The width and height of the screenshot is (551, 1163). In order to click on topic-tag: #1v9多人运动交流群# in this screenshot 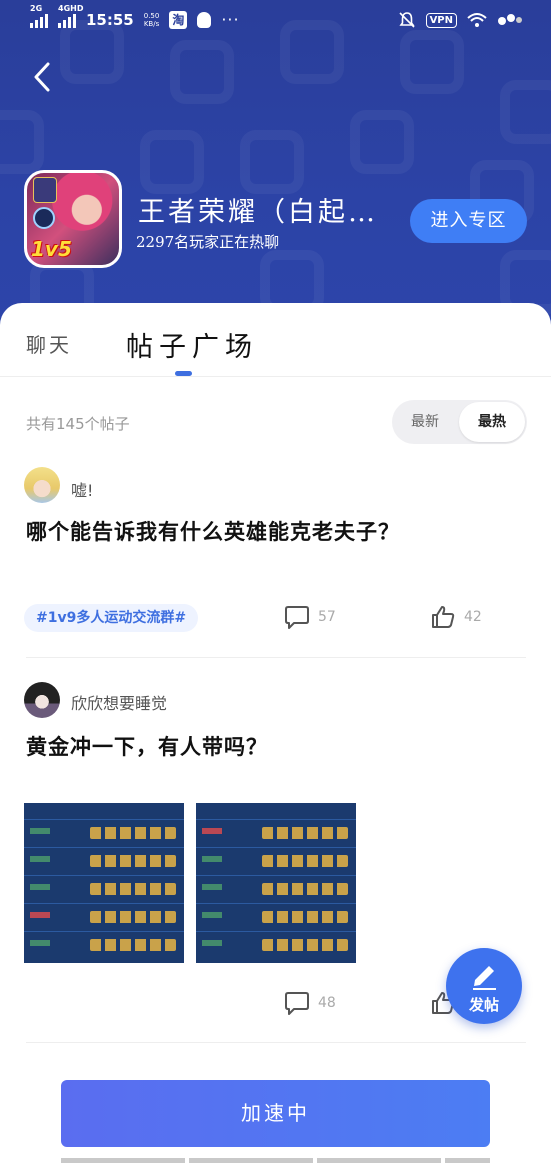, I will do `click(111, 618)`.